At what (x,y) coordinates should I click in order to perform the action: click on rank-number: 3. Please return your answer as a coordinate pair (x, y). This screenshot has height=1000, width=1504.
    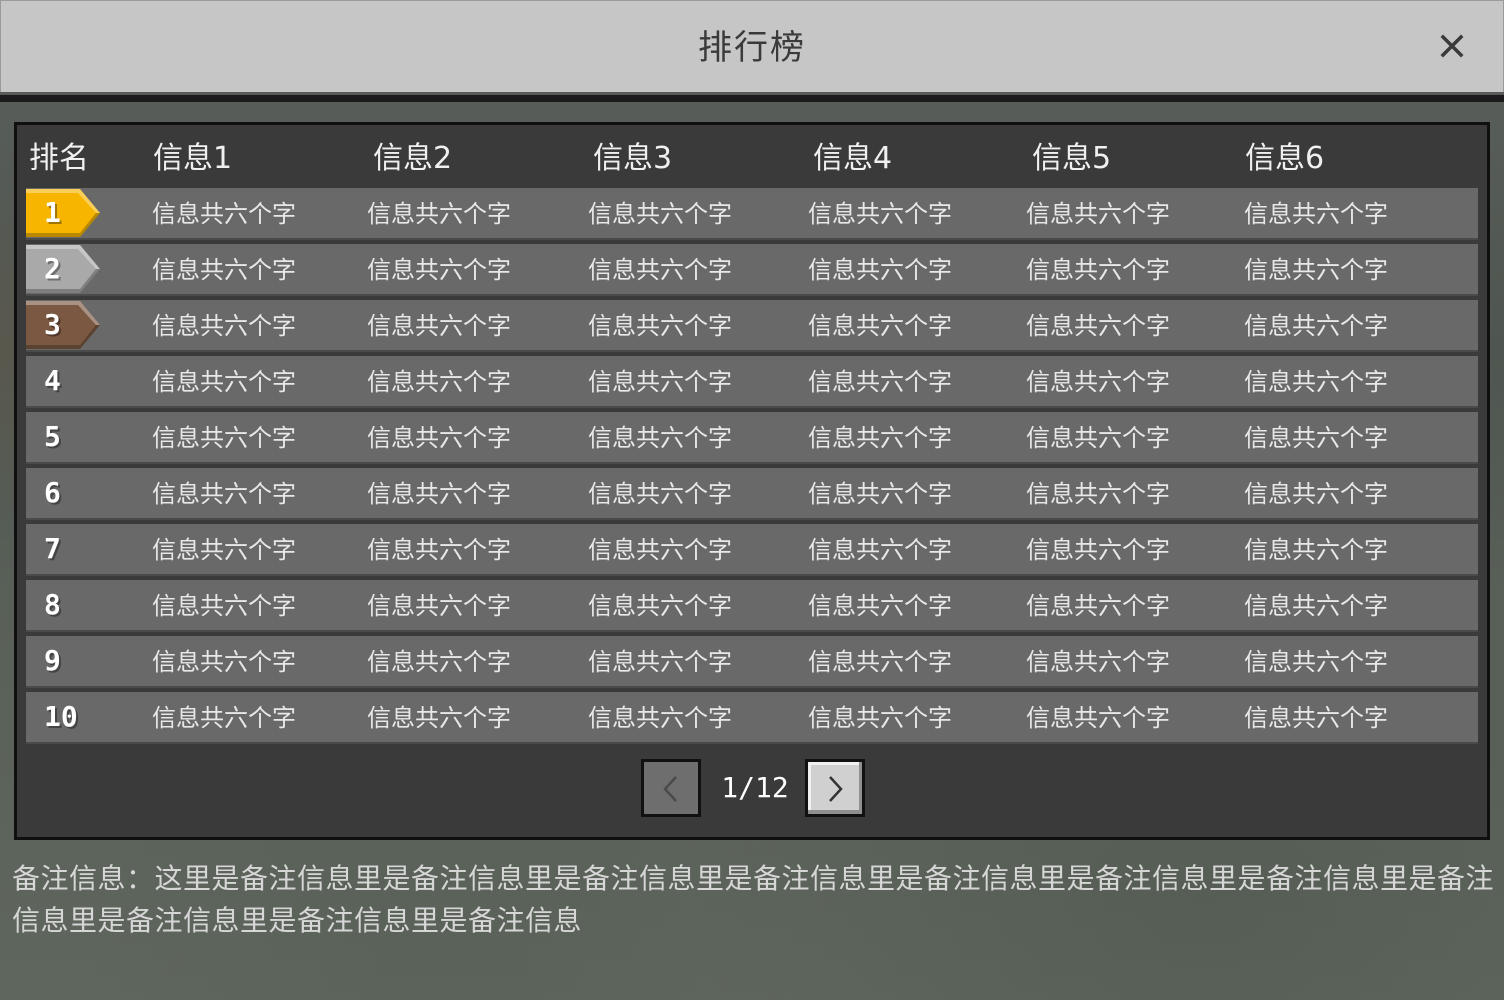
    Looking at the image, I should click on (52, 324).